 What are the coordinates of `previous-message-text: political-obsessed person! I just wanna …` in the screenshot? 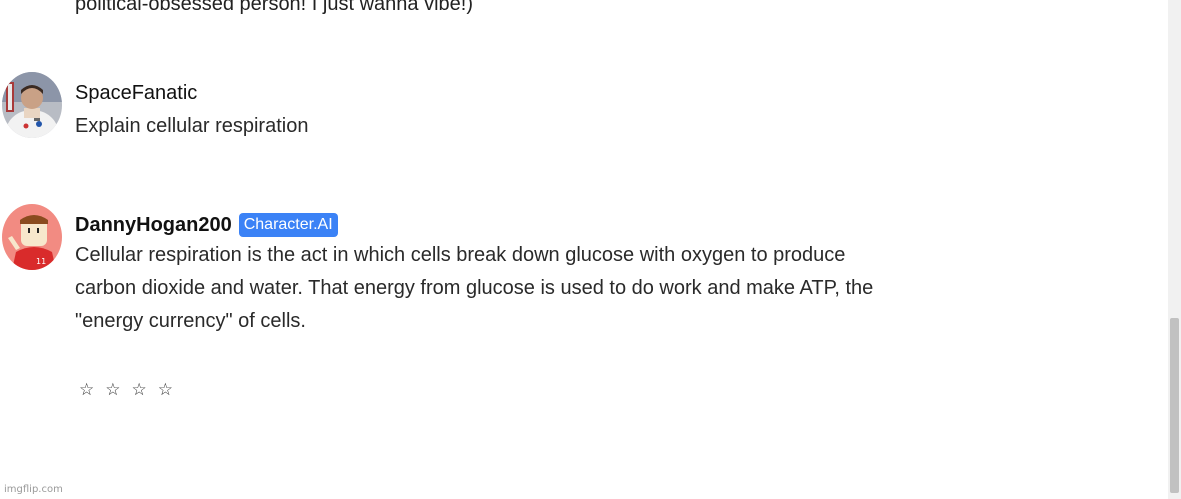 It's located at (274, 7).